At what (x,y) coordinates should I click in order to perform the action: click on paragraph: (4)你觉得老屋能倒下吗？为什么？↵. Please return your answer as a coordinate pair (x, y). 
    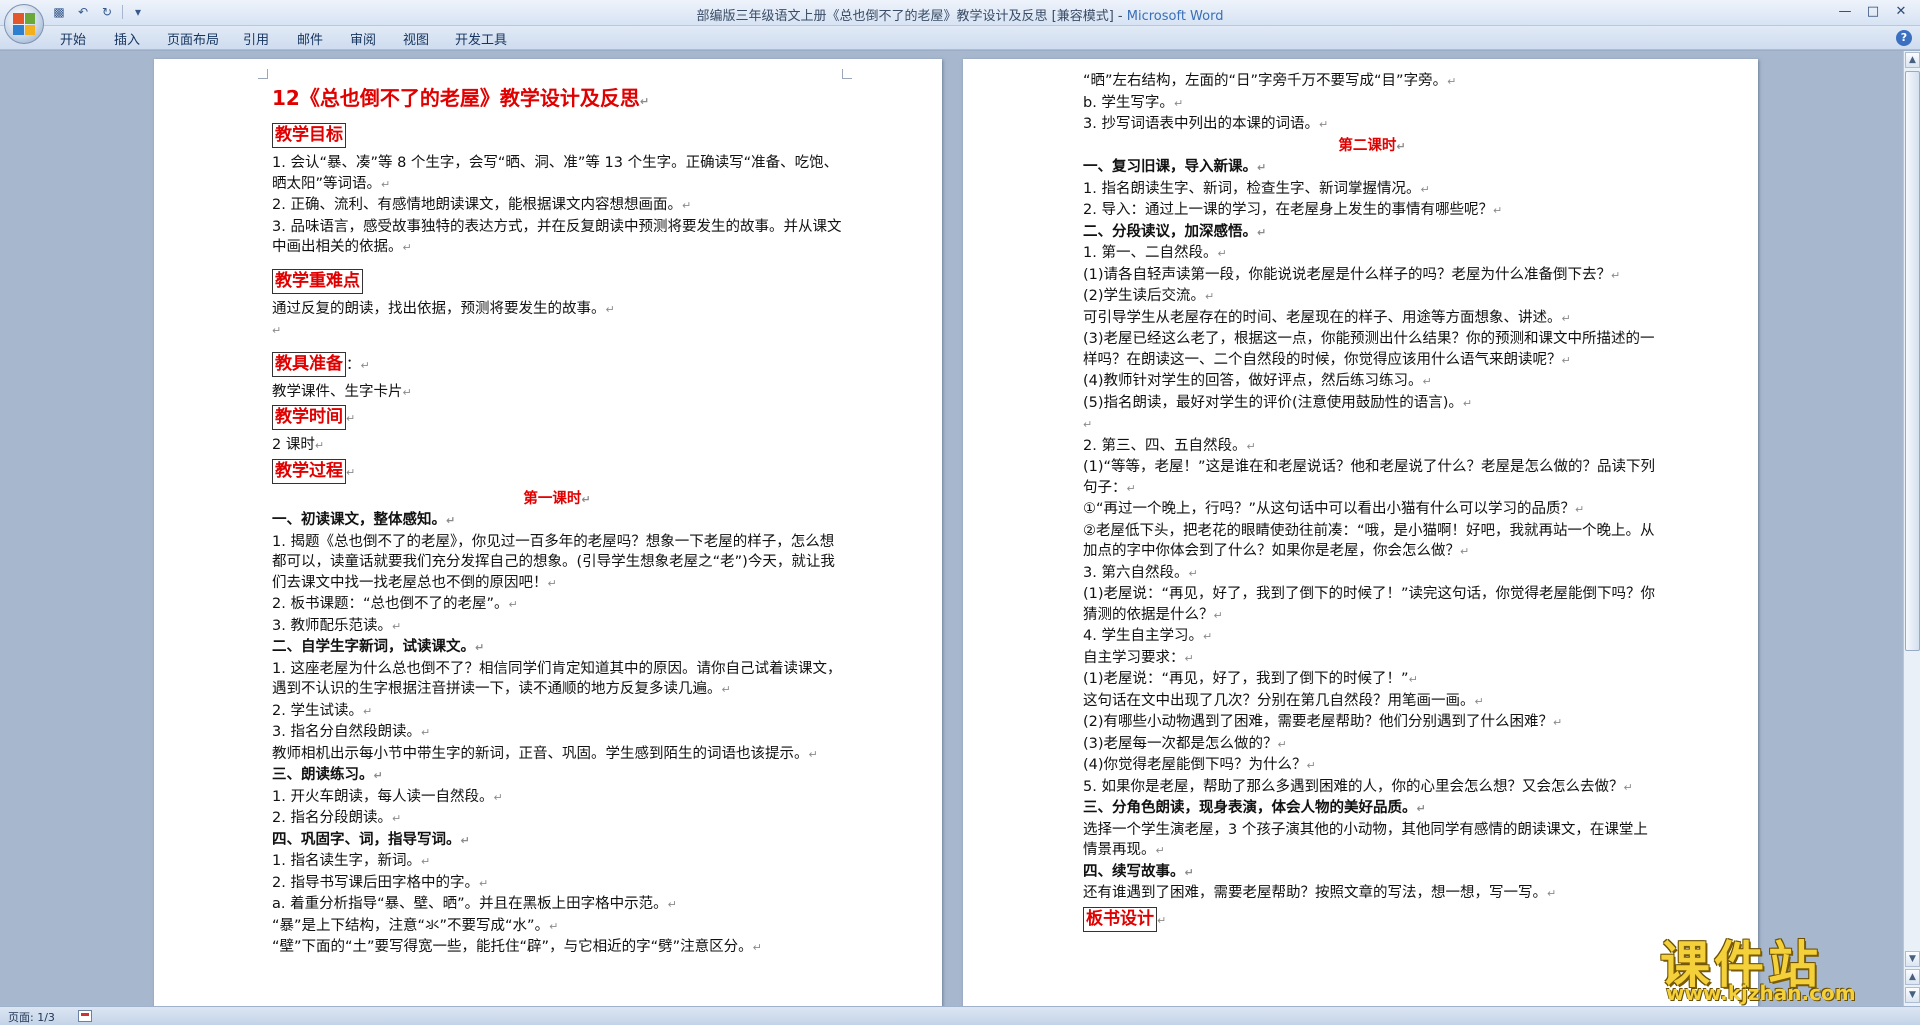
    Looking at the image, I should click on (1199, 765).